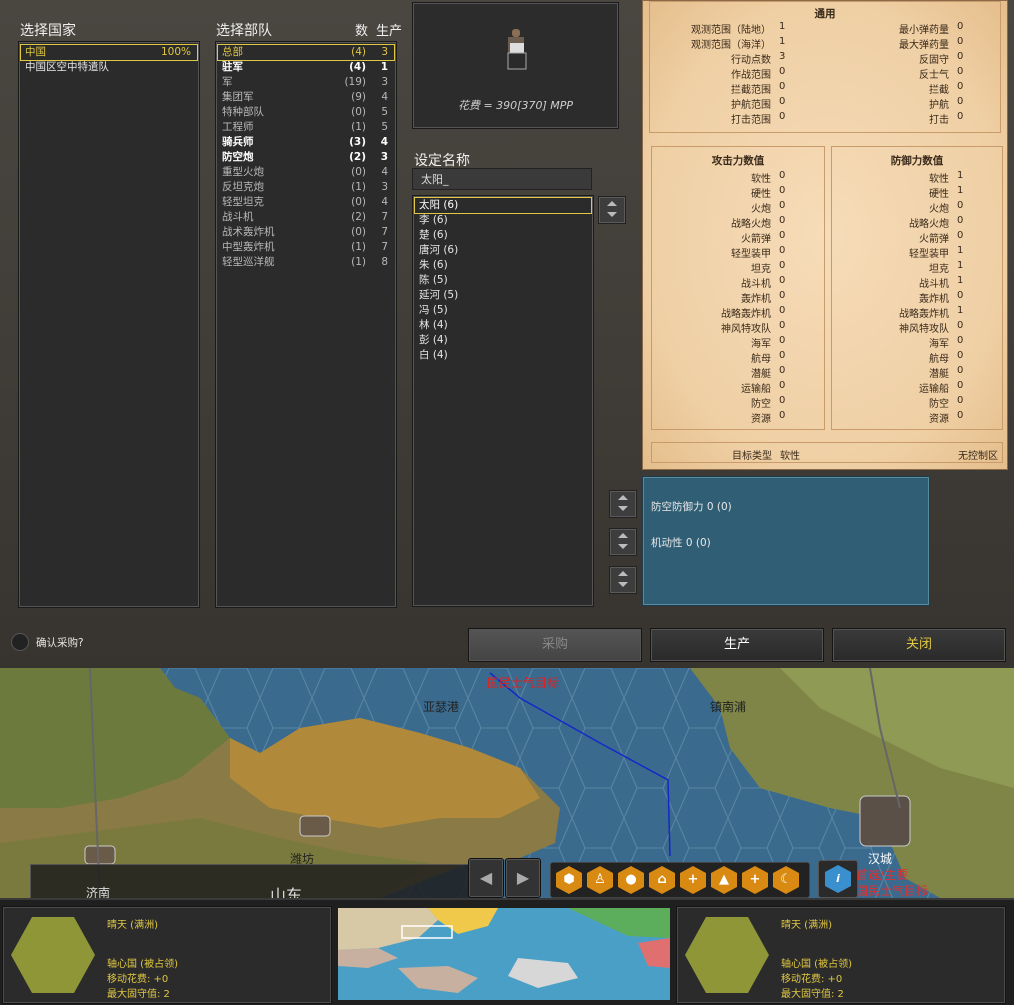 This screenshot has height=1005, width=1014. I want to click on unit-portrait-icon, so click(517, 49).